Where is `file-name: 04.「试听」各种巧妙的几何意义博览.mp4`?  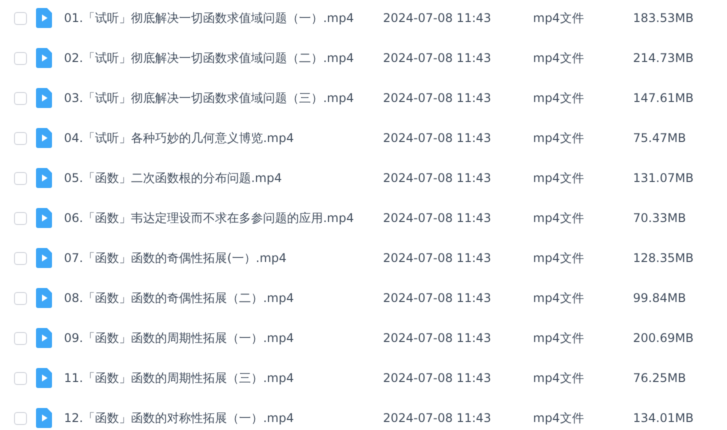 file-name: 04.「试听」各种巧妙的几何意义博览.mp4 is located at coordinates (223, 138).